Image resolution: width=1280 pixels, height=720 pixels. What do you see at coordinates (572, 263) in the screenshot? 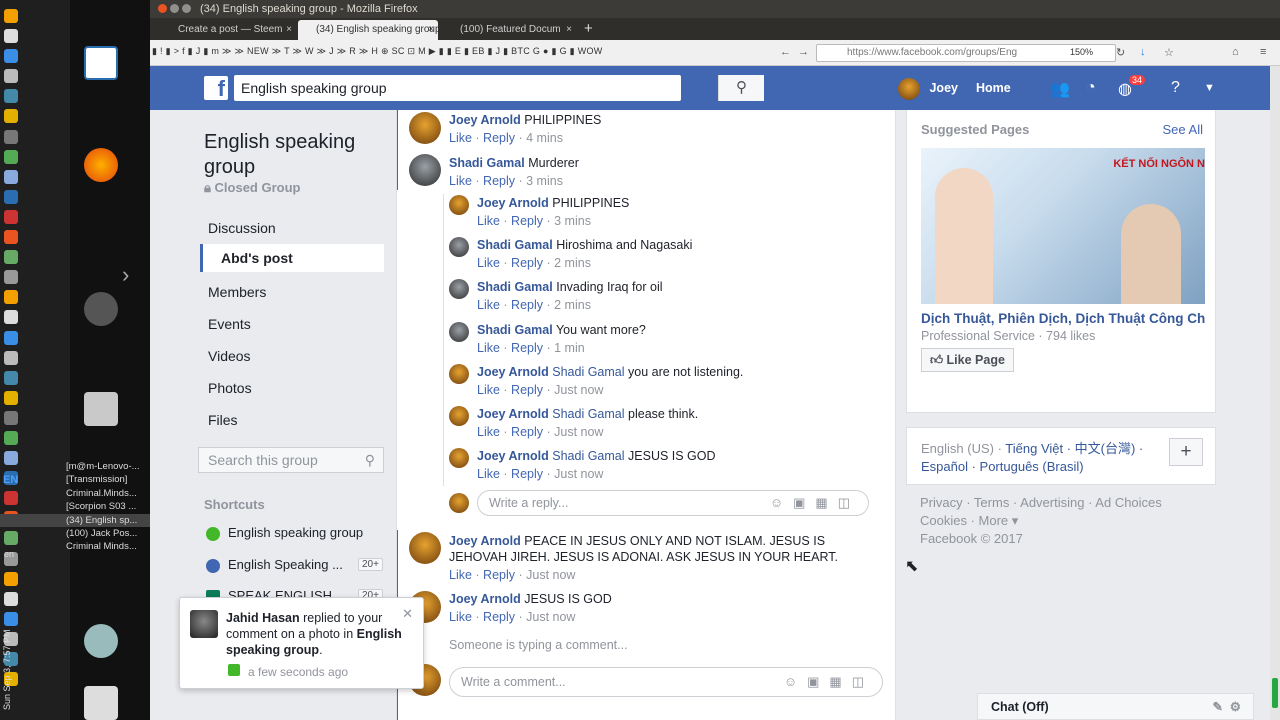
I see `comment-time: 2 mins` at bounding box center [572, 263].